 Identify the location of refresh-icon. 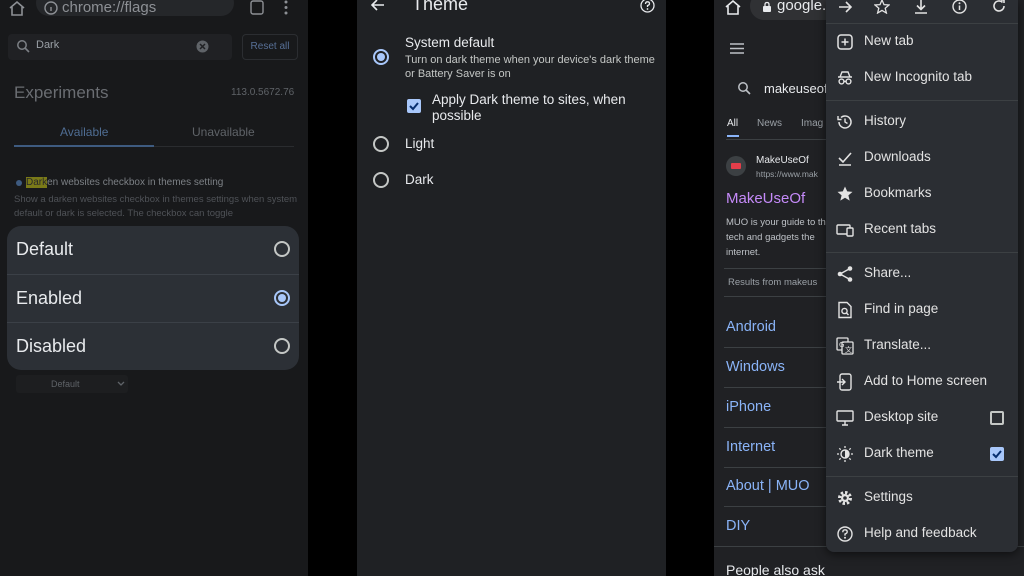
(999, 6).